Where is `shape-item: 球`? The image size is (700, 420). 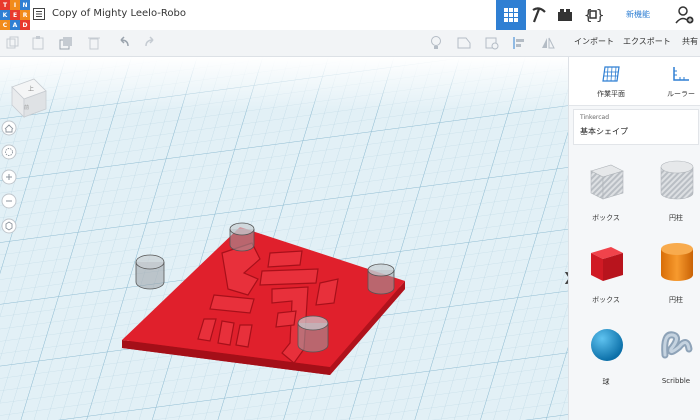 shape-item: 球 is located at coordinates (606, 356).